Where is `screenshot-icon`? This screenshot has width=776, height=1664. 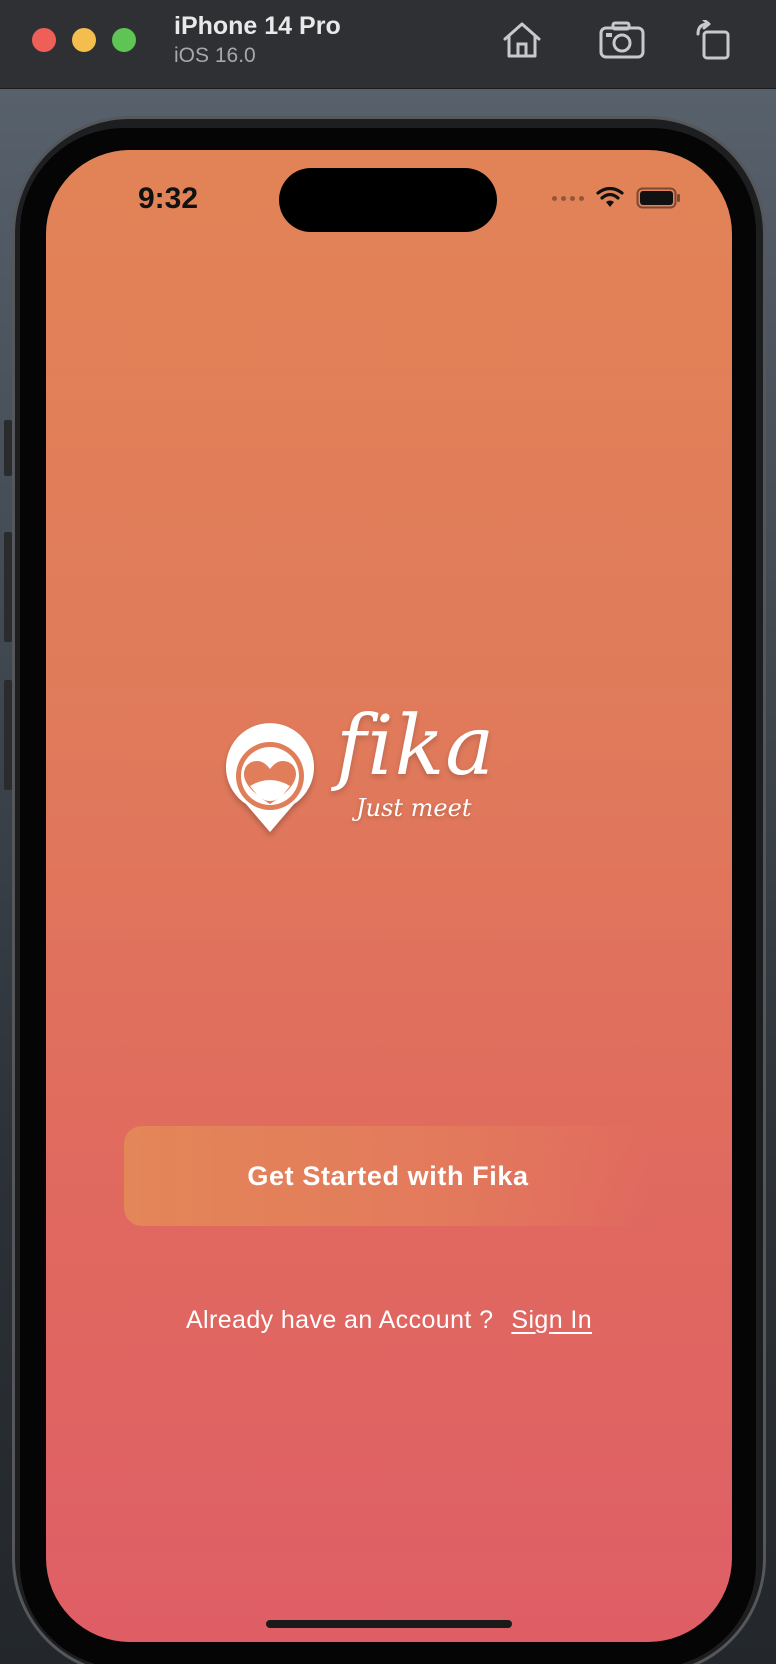 screenshot-icon is located at coordinates (622, 40).